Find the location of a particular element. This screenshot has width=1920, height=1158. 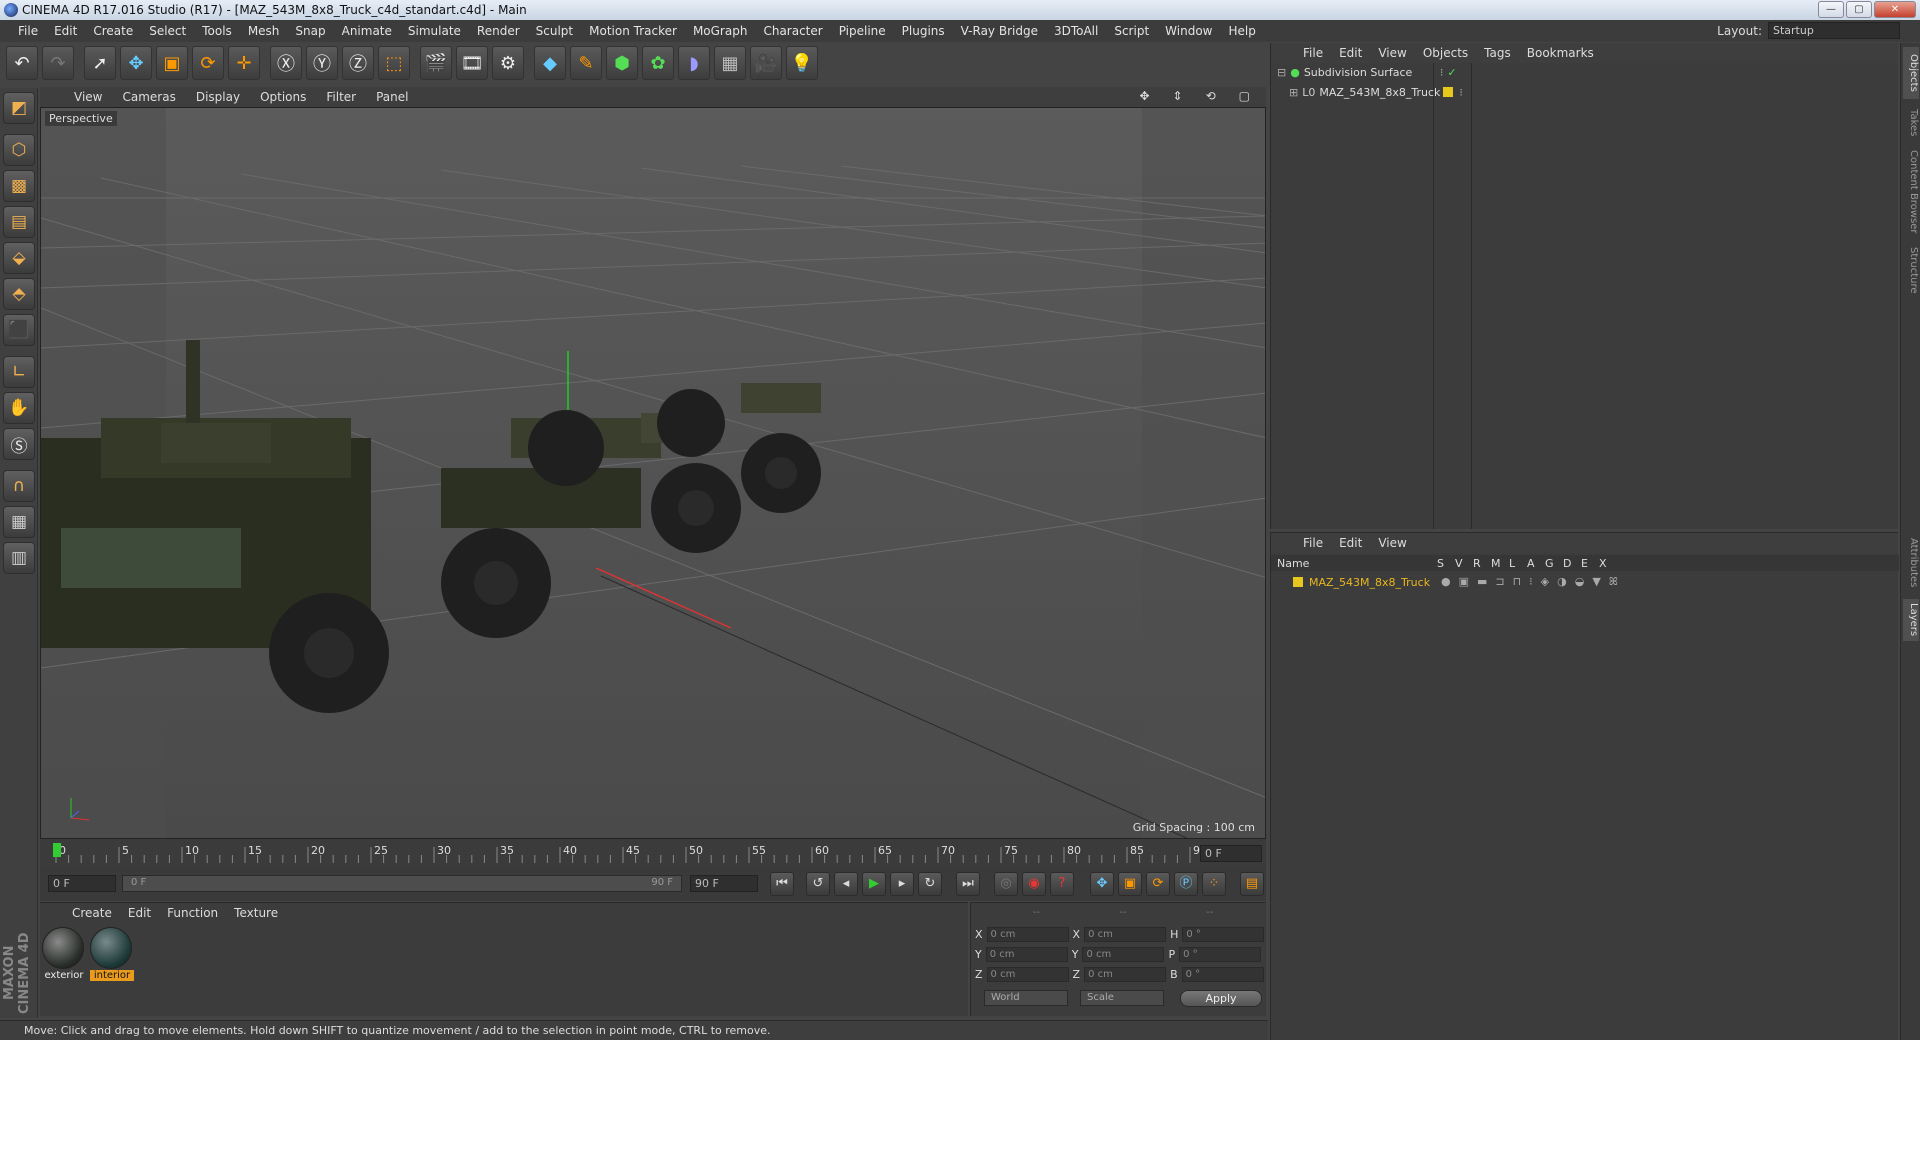

close-button: ✕ is located at coordinates (1895, 9).